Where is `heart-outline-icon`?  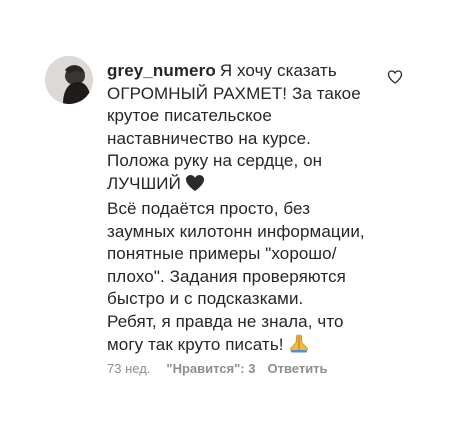 heart-outline-icon is located at coordinates (395, 77).